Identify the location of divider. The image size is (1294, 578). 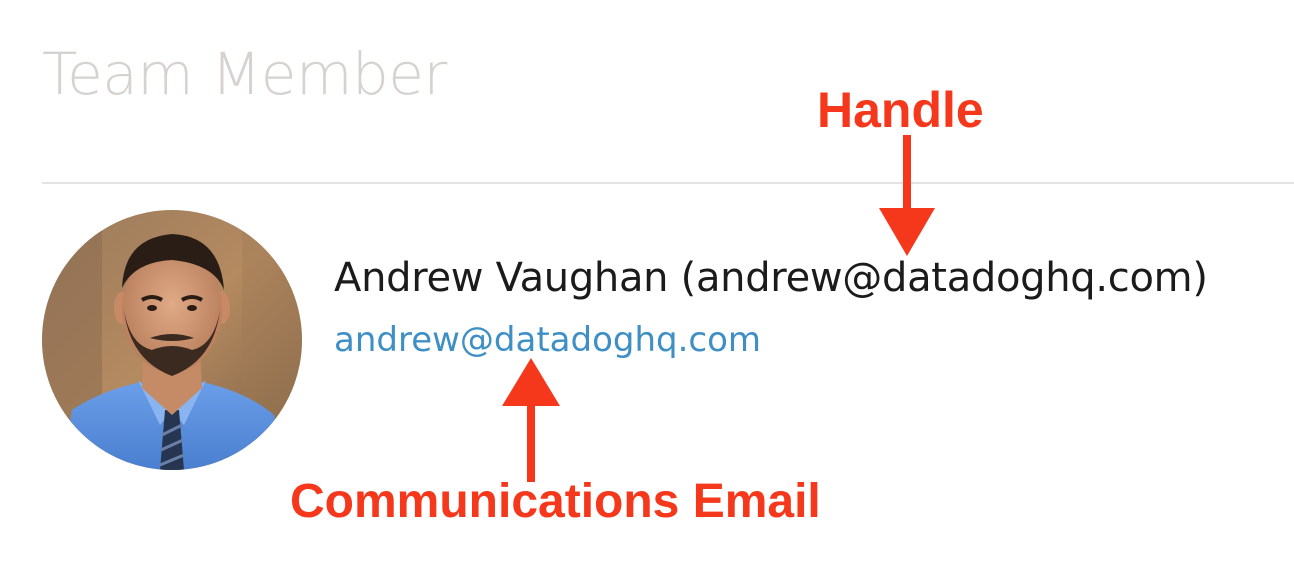
(668, 183).